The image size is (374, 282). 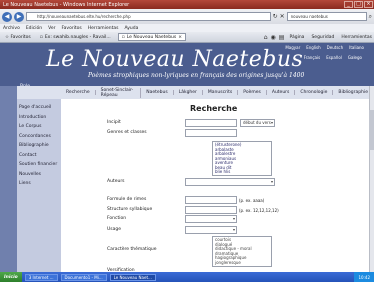 I want to click on rimes-label: Formule de rimes, so click(x=127, y=199).